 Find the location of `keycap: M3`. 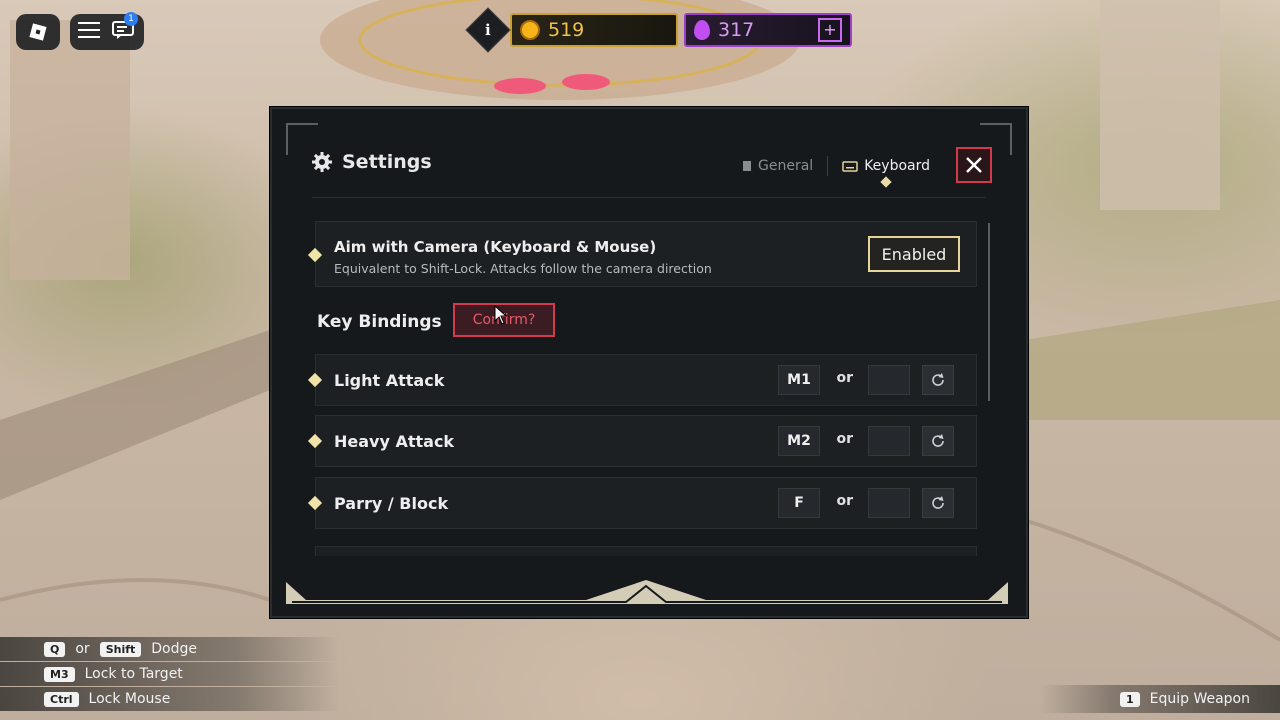

keycap: M3 is located at coordinates (59, 674).